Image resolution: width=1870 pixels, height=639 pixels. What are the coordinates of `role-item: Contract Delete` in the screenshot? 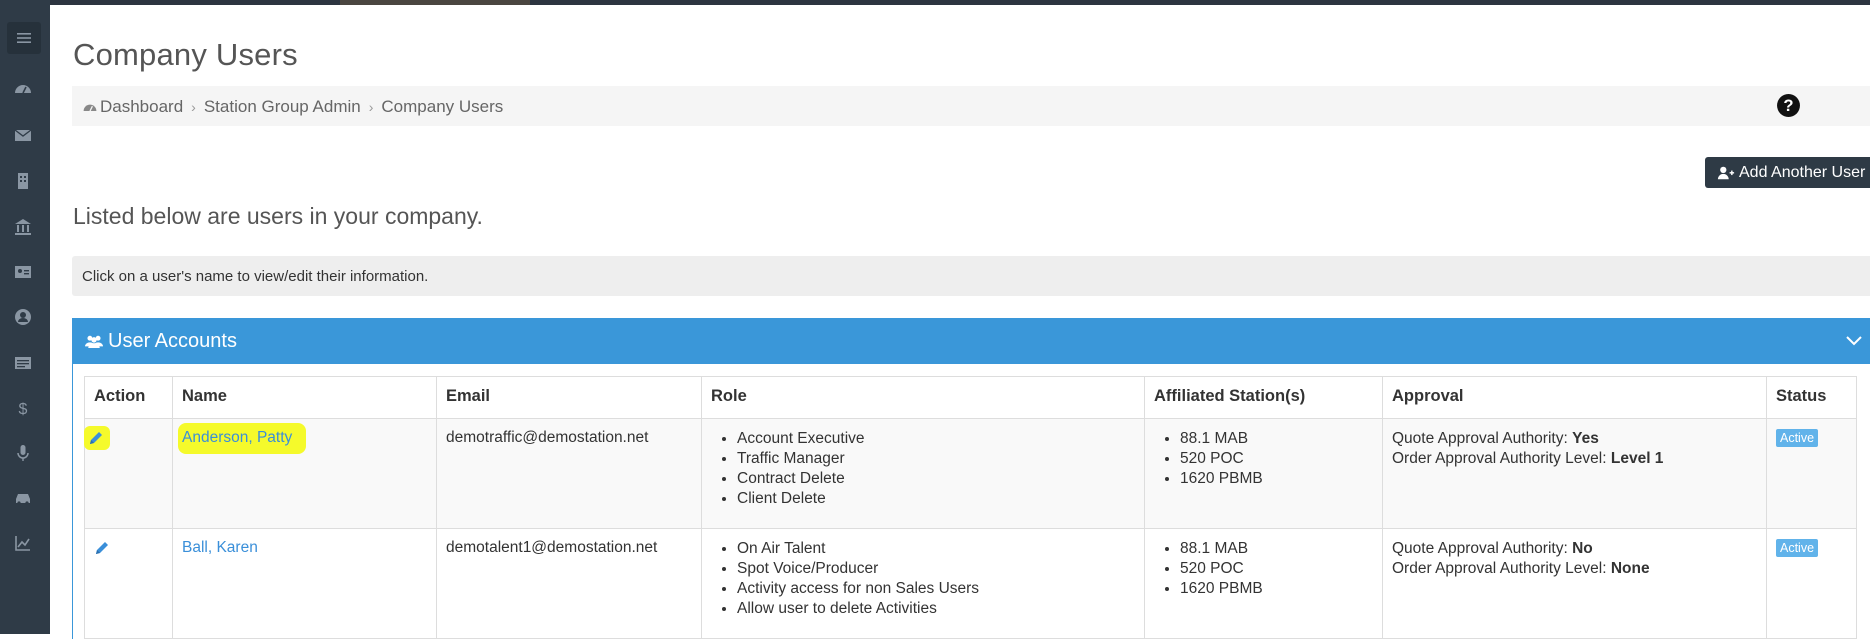 It's located at (936, 479).